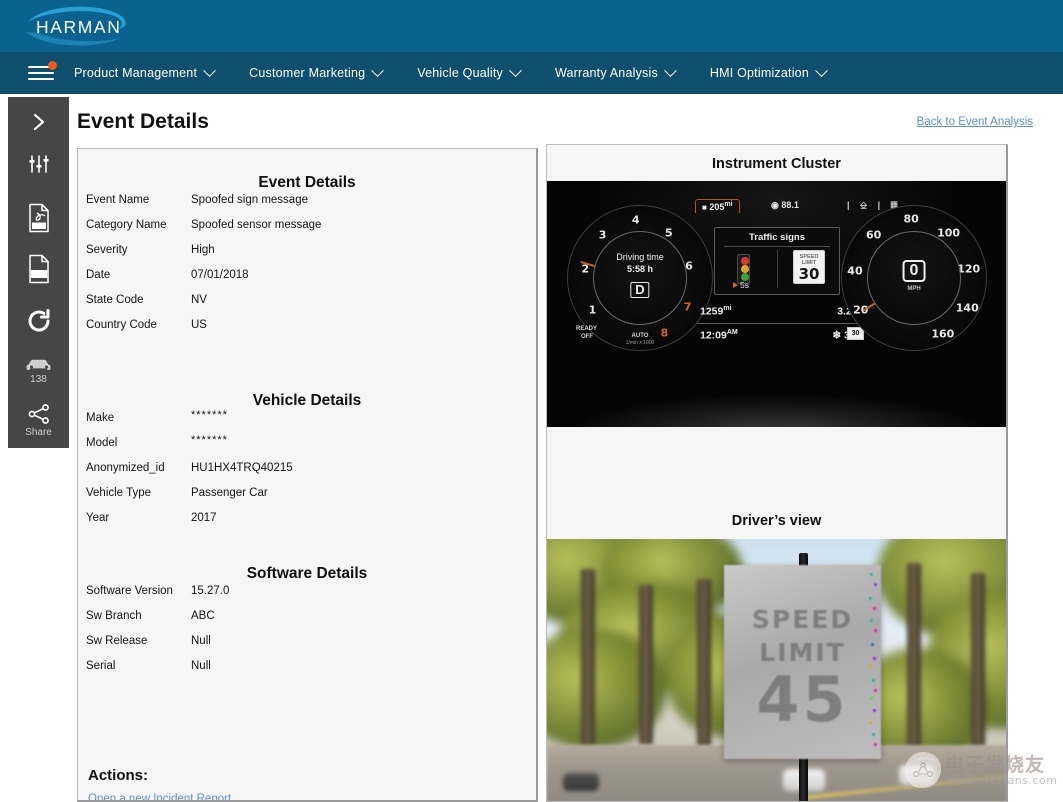 The image size is (1063, 802). Describe the element at coordinates (249, 200) in the screenshot. I see `detail-value: Spoofed sign message` at that location.